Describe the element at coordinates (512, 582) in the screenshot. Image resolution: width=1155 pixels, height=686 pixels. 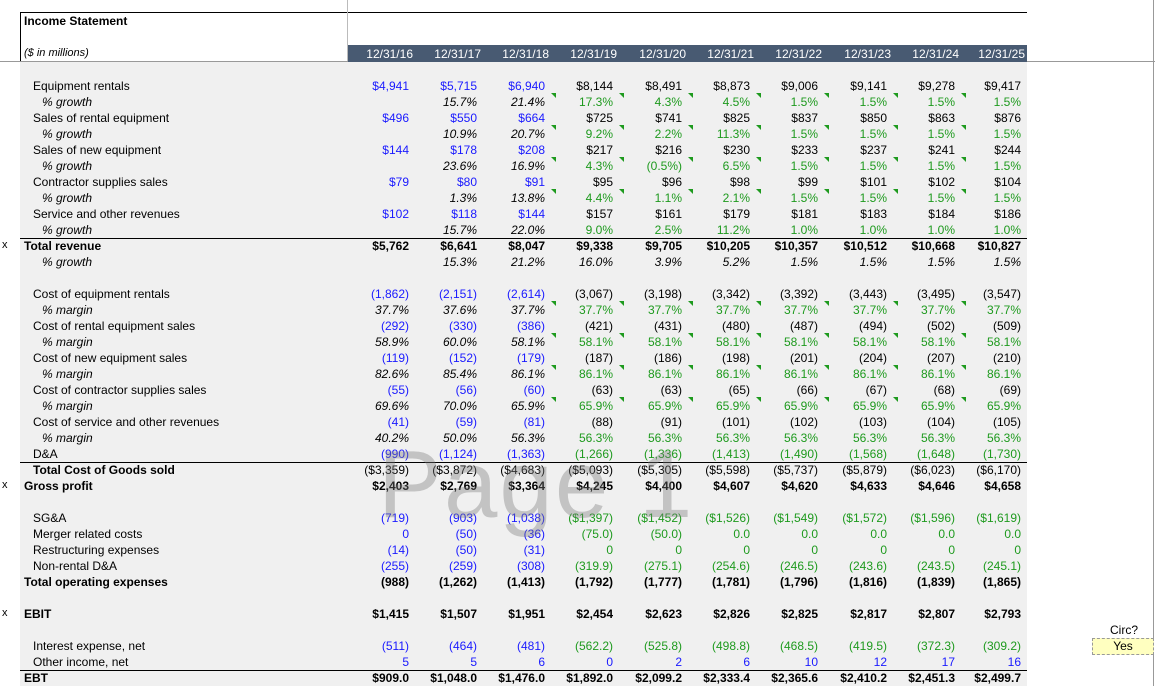
I see `cell: (1,413)` at that location.